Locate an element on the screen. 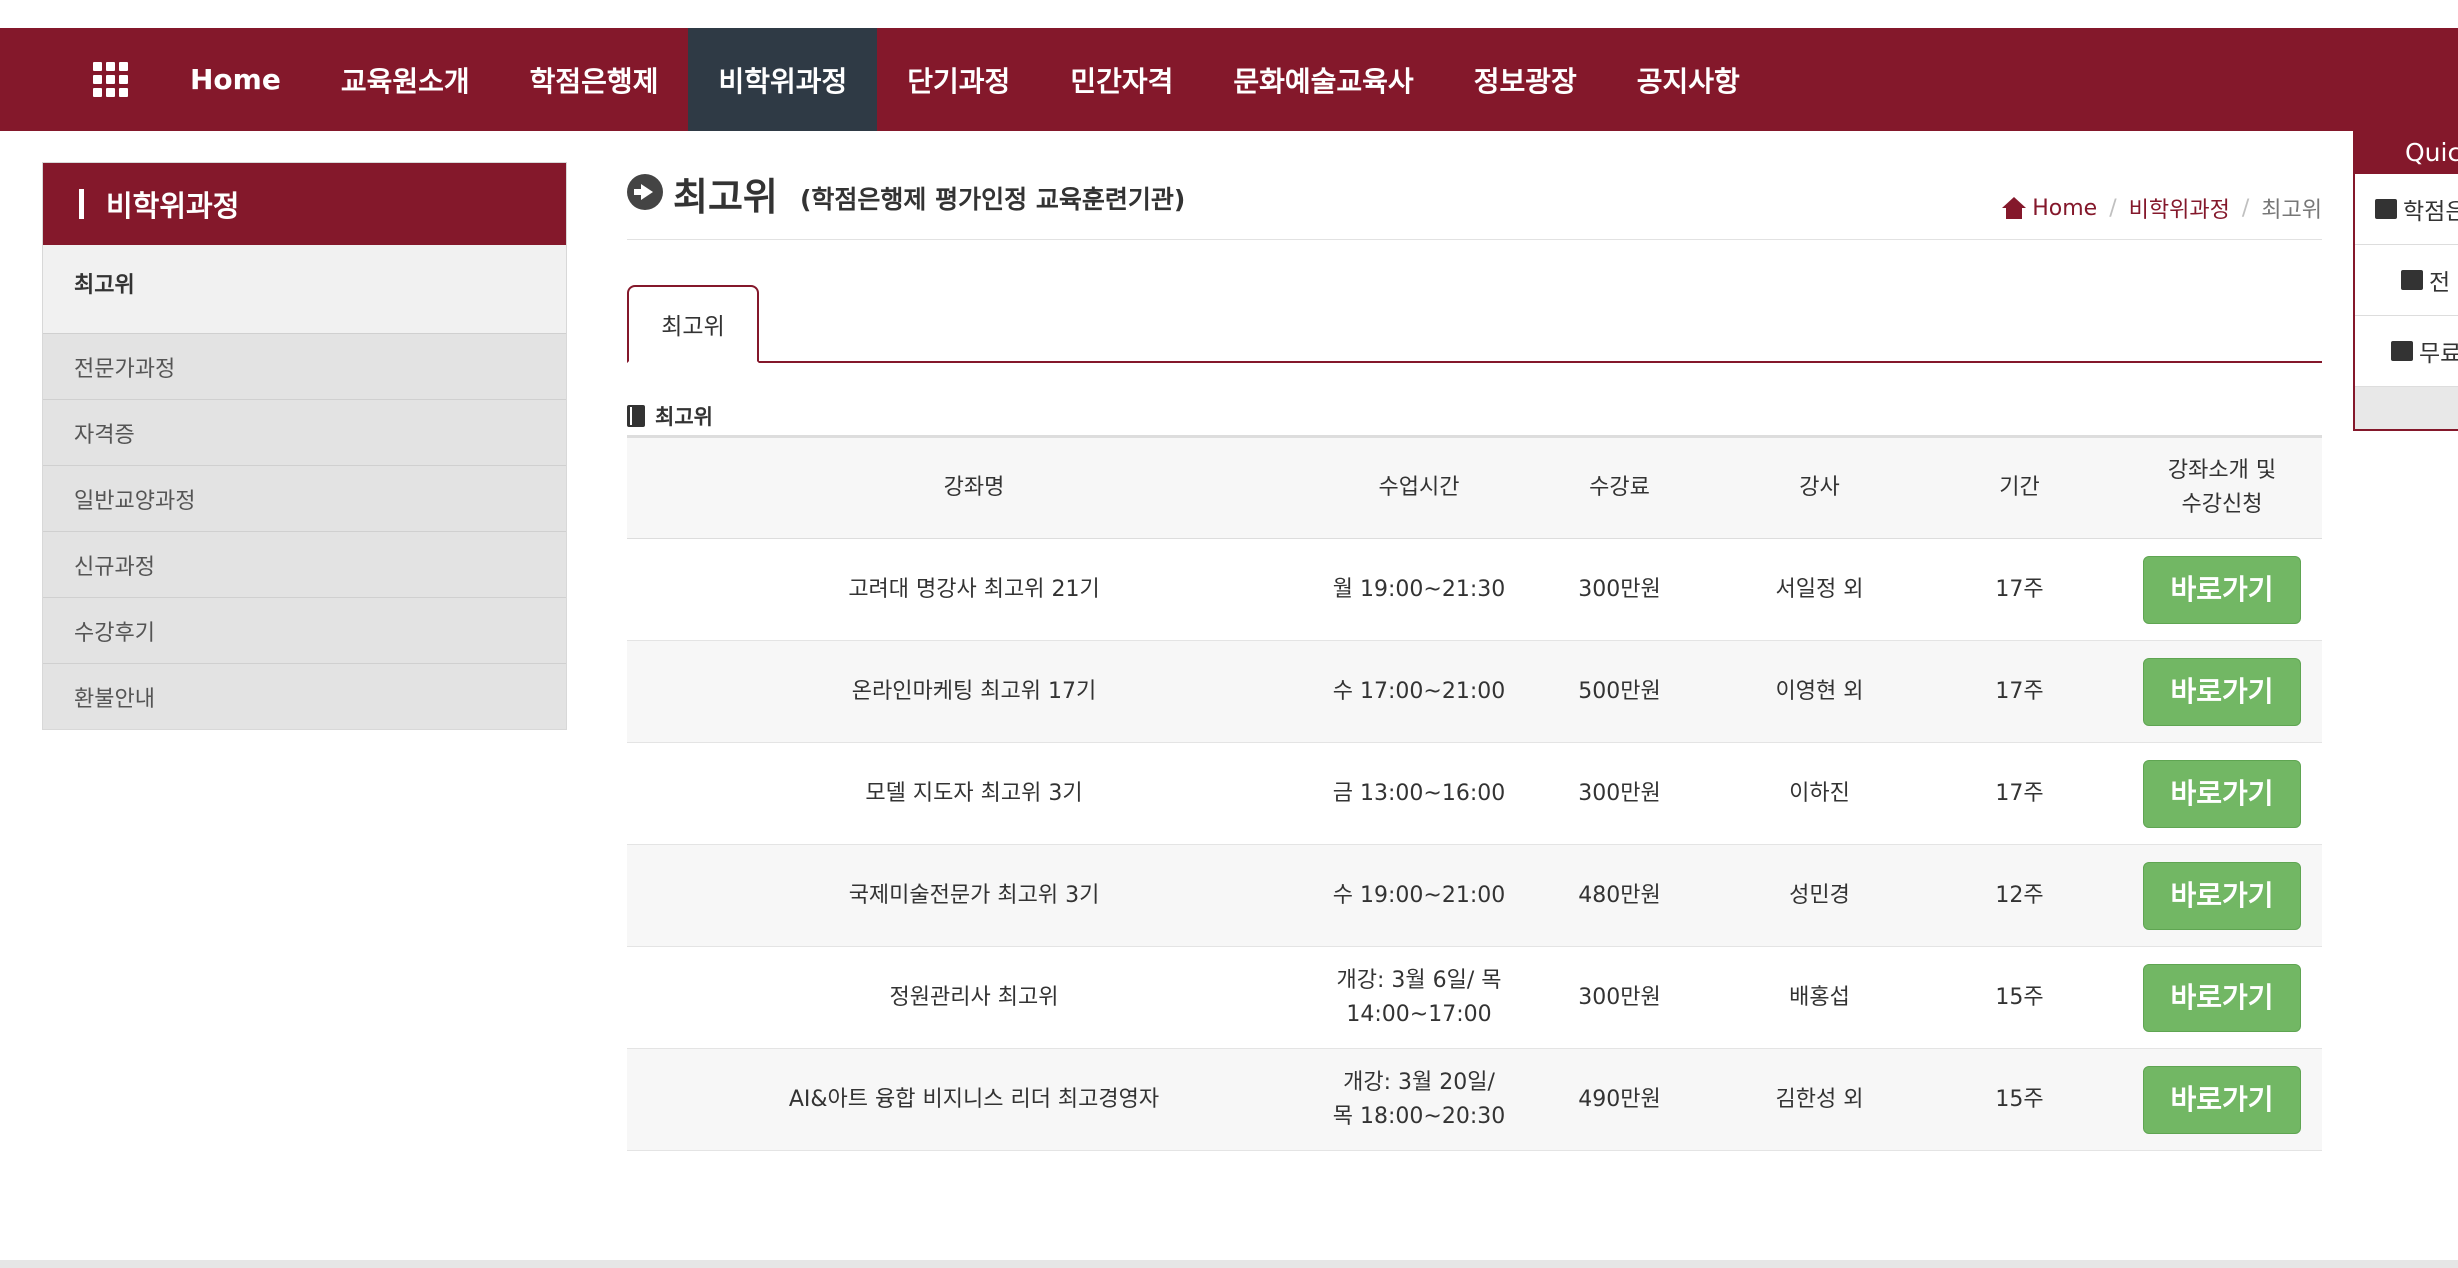 The width and height of the screenshot is (2458, 1268). course-fee: 500만원 is located at coordinates (1619, 691).